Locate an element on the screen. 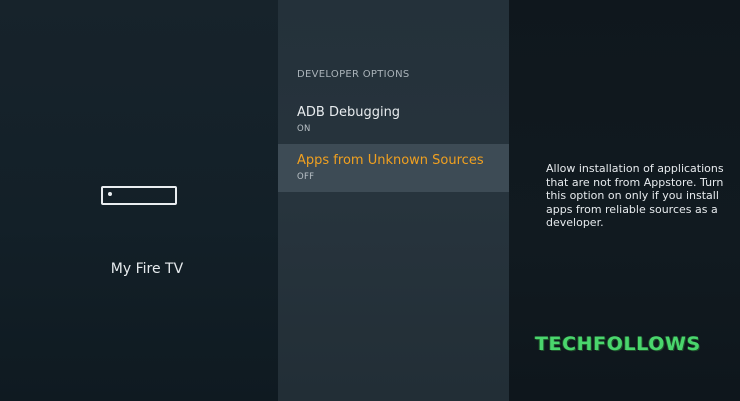  device-label: My Fire TV is located at coordinates (147, 269).